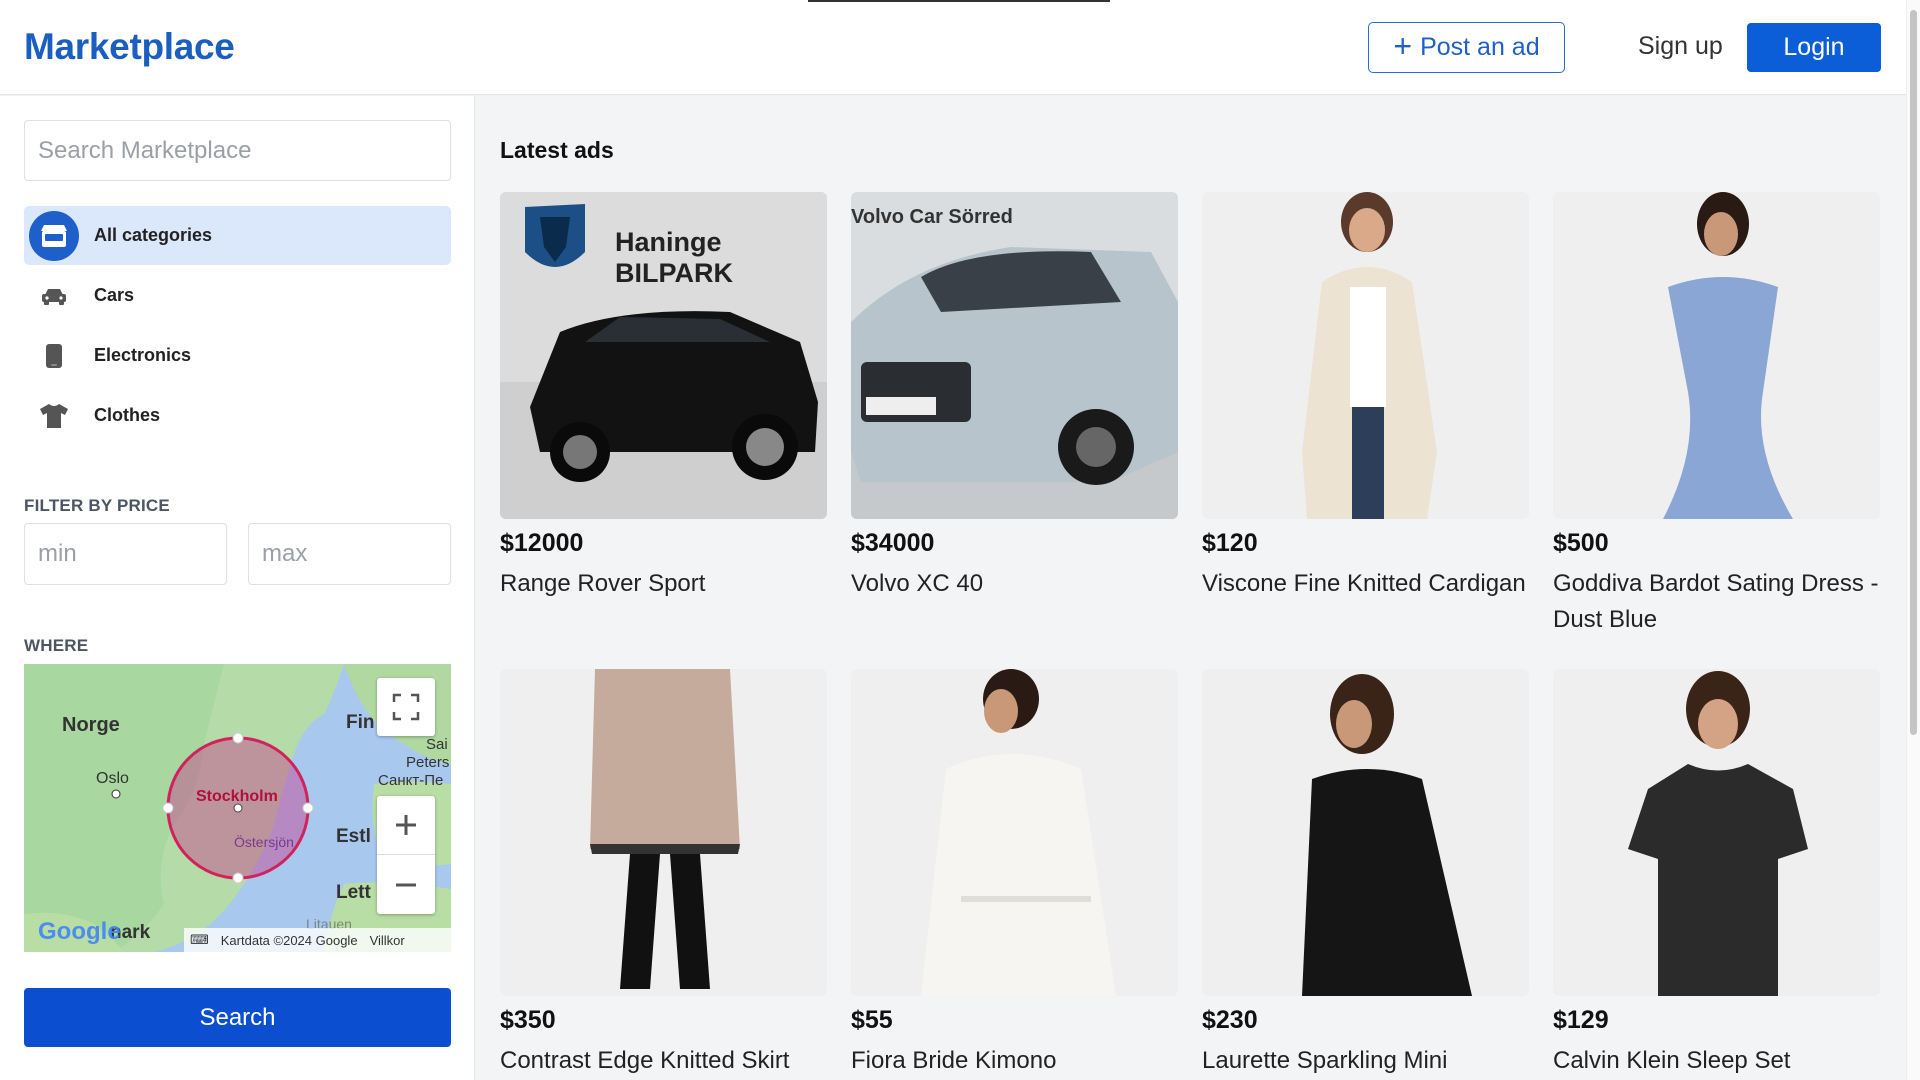 This screenshot has height=1080, width=1920. What do you see at coordinates (437, 744) in the screenshot?
I see `map-label-sai: Sai` at bounding box center [437, 744].